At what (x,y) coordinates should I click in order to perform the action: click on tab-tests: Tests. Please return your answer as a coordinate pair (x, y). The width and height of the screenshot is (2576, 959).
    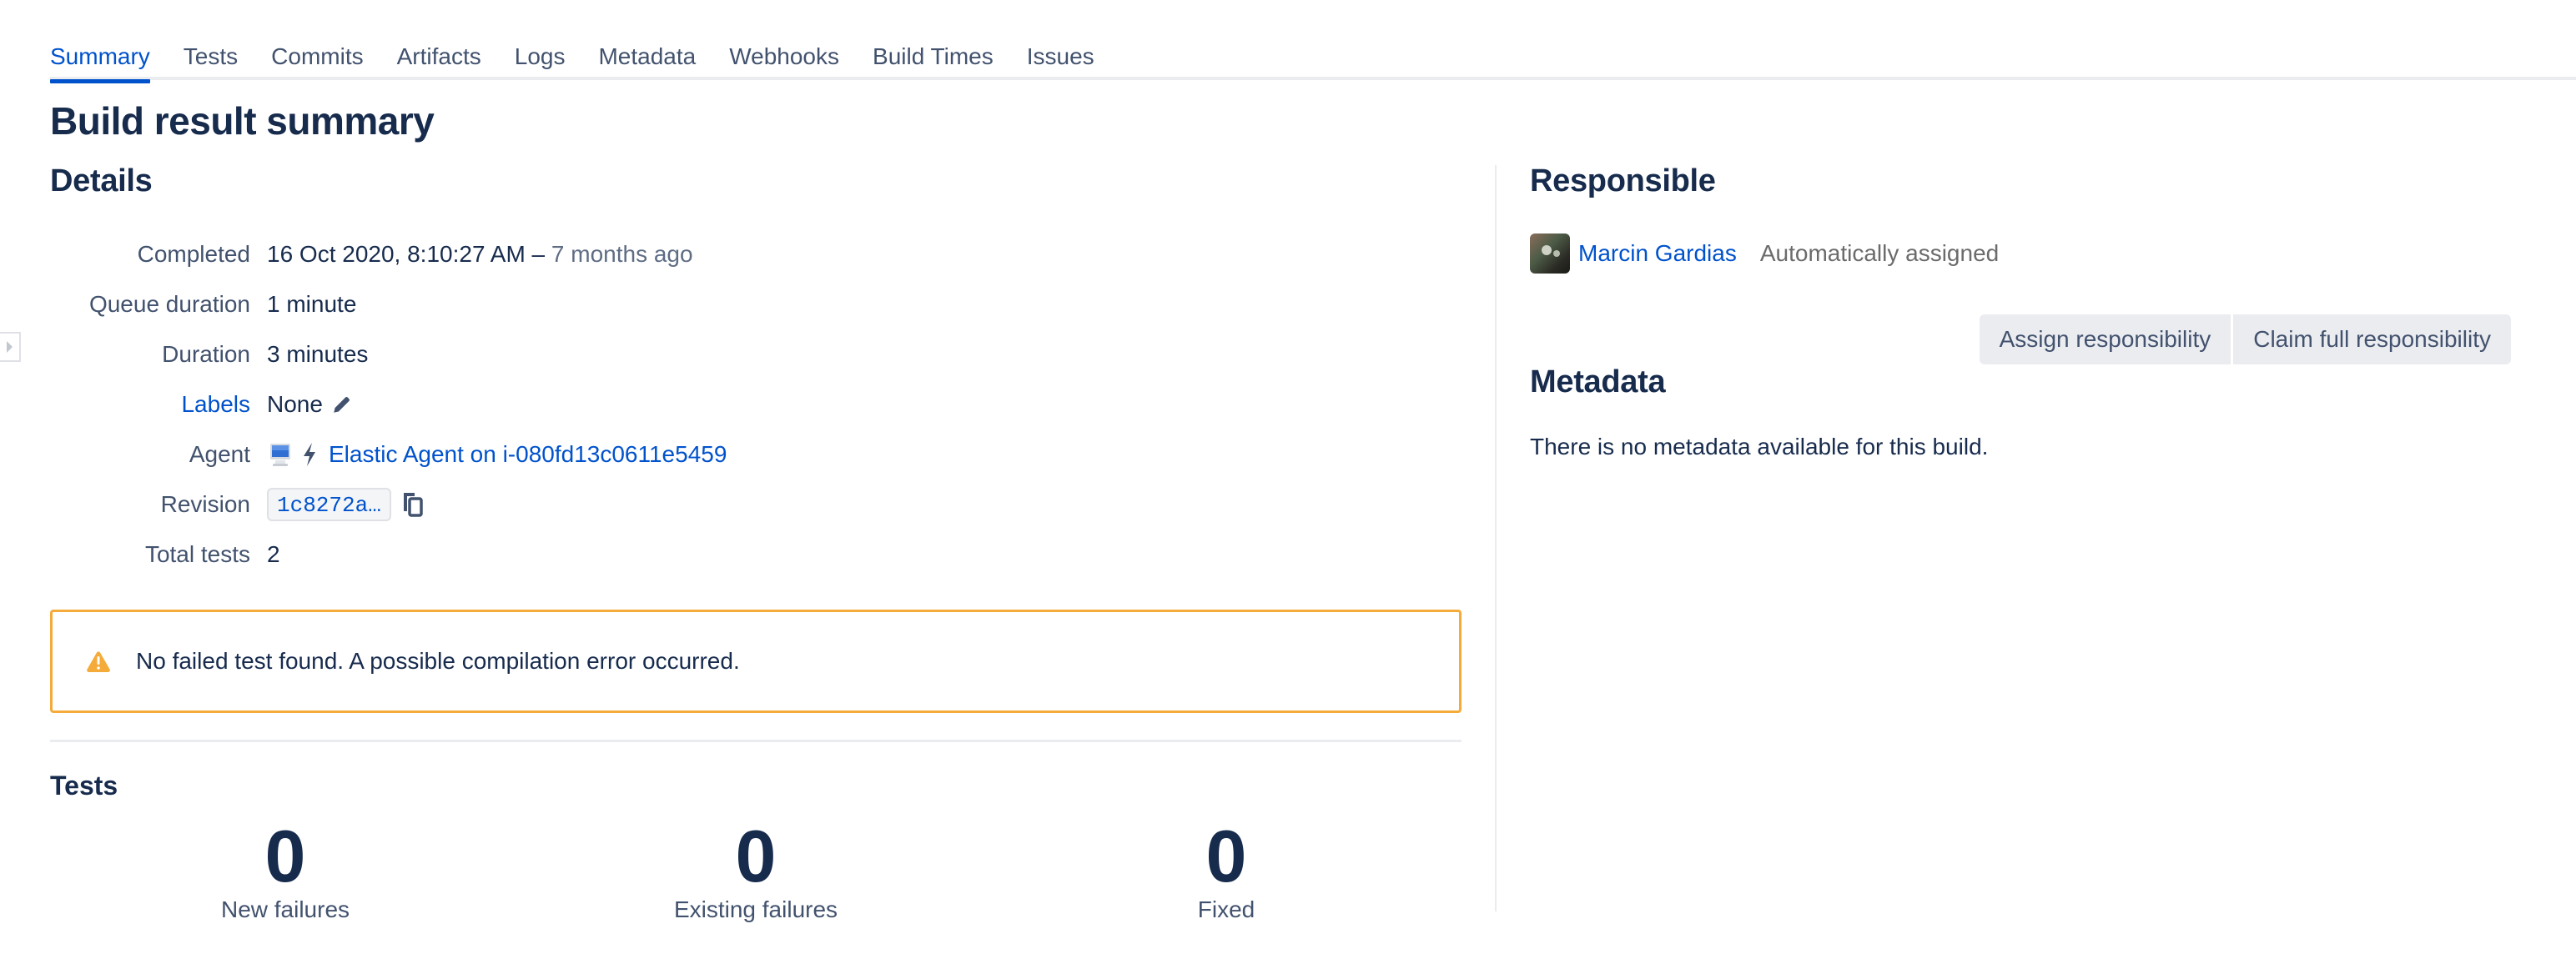
    Looking at the image, I should click on (211, 58).